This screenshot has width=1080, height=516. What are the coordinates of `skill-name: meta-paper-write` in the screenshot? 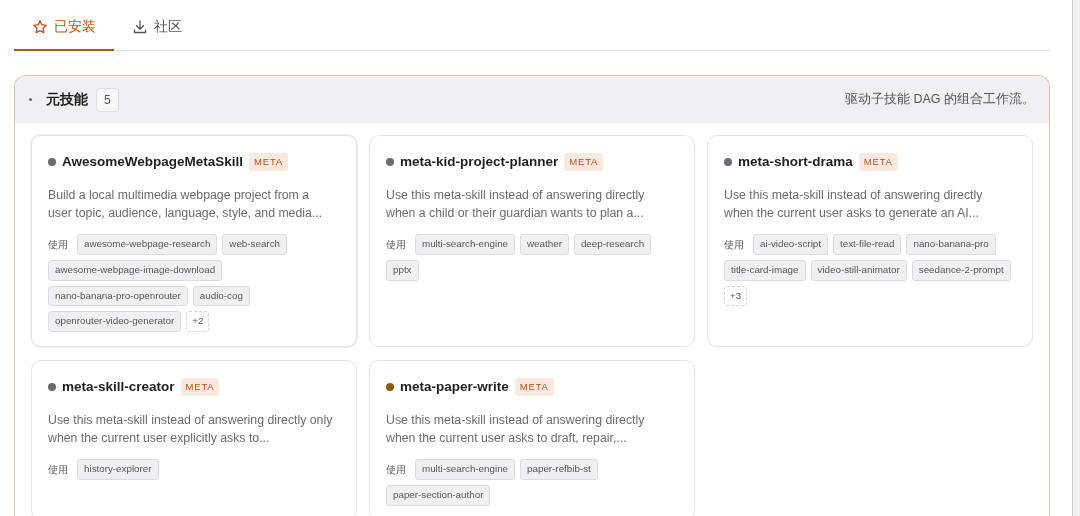 It's located at (454, 387).